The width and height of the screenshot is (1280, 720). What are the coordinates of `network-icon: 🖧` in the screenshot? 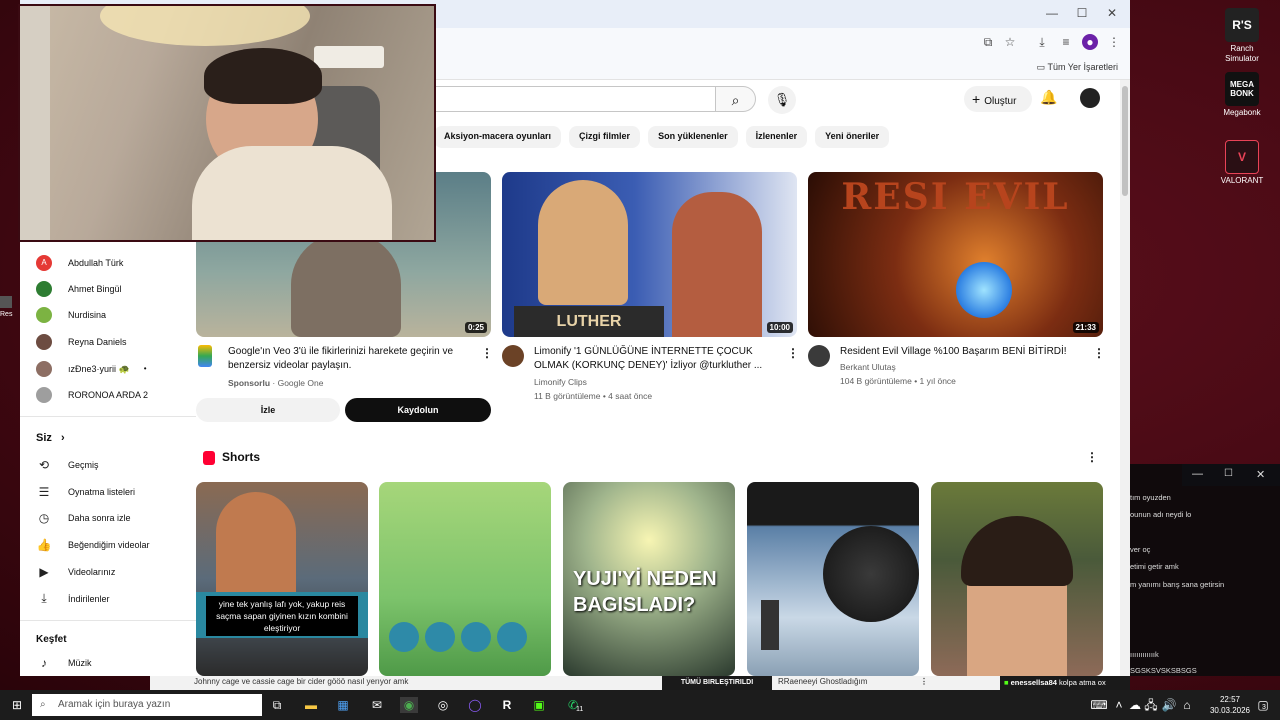 It's located at (1151, 705).